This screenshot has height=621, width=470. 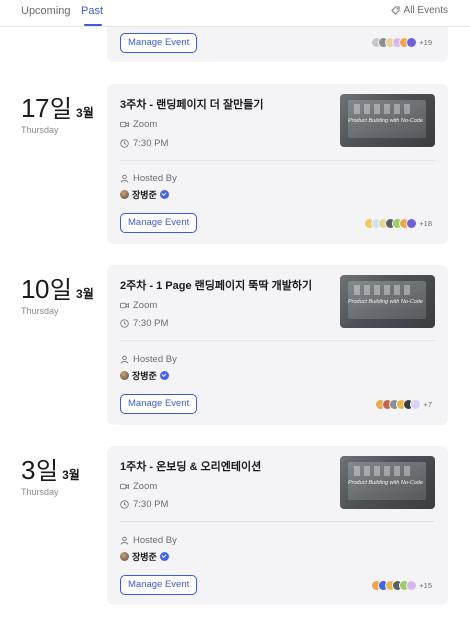 I want to click on attendee-extra-count: +7, so click(x=427, y=404).